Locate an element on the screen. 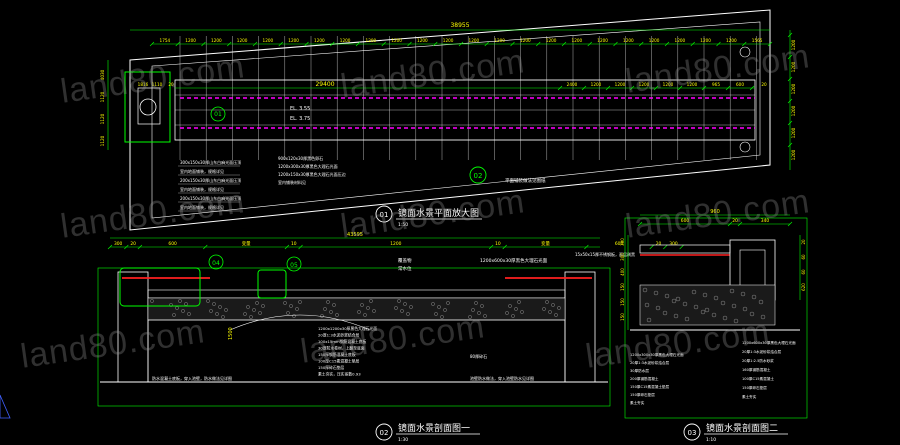 The width and height of the screenshot is (900, 445). section2-scale: 1:10 is located at coordinates (711, 440).